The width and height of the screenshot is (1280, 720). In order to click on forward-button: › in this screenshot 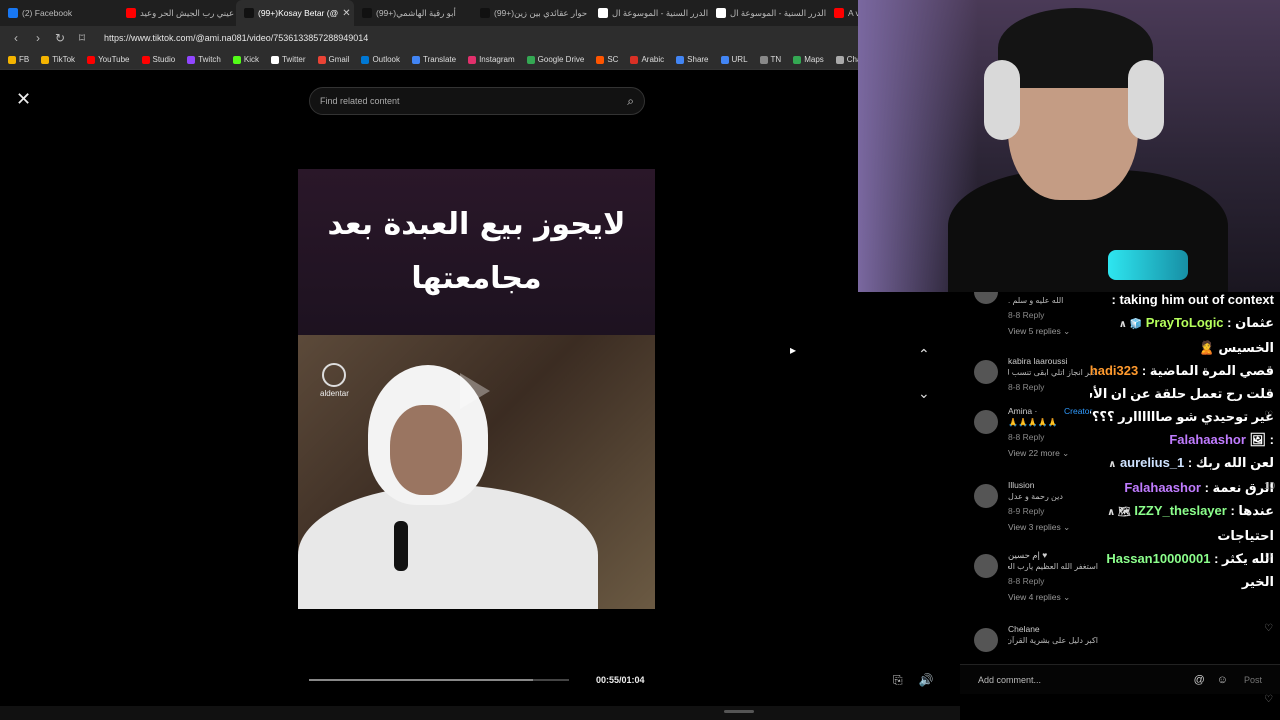, I will do `click(38, 38)`.